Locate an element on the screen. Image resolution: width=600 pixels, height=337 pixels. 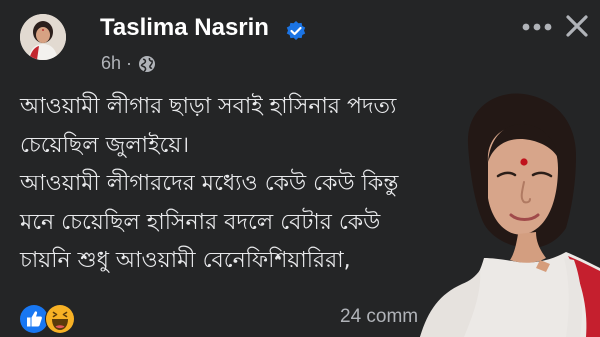
verified-badge-icon is located at coordinates (296, 30).